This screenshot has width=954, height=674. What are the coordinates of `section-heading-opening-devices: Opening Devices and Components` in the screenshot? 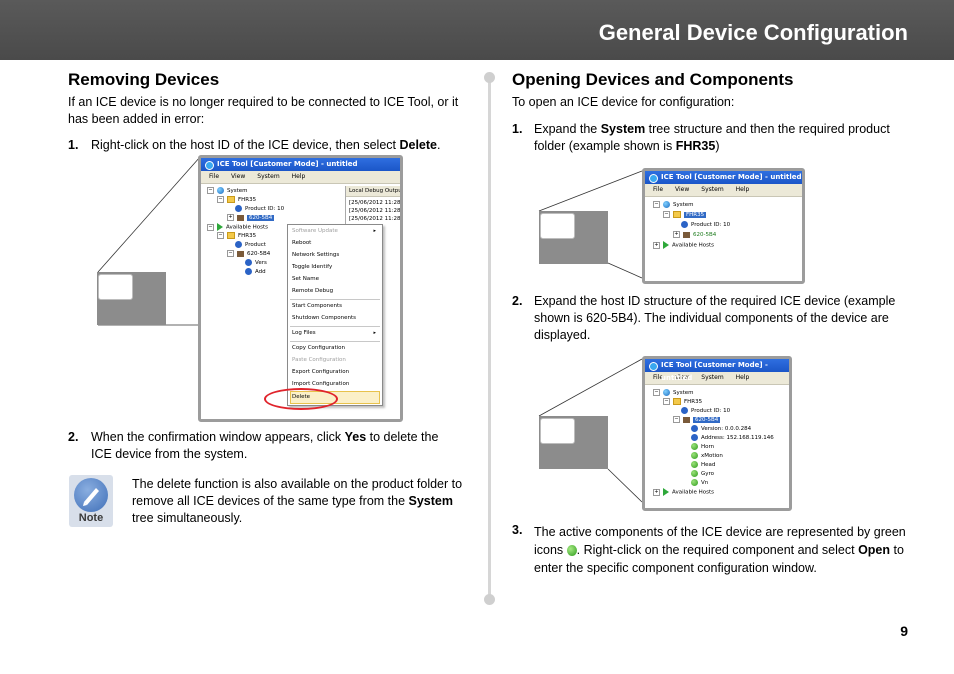 It's located at (653, 79).